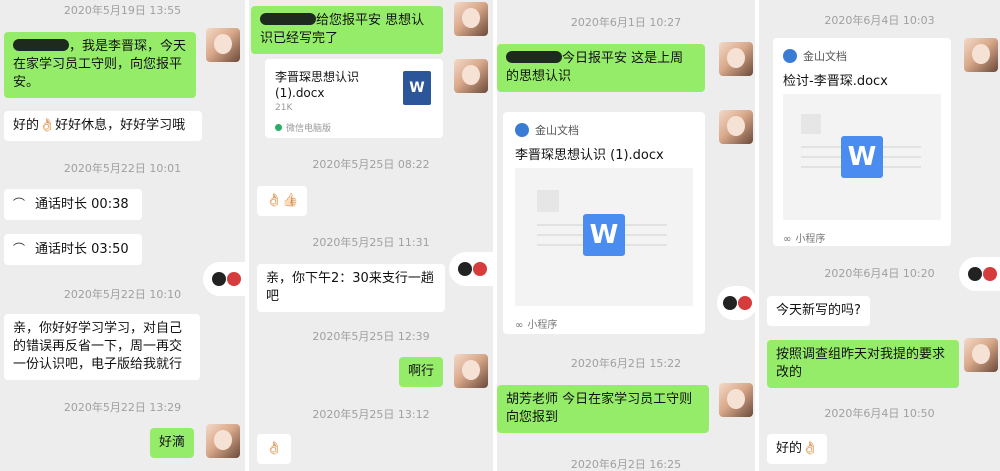 The image size is (1000, 471). What do you see at coordinates (371, 414) in the screenshot?
I see `timestamp: 2020年5月25日 13:12` at bounding box center [371, 414].